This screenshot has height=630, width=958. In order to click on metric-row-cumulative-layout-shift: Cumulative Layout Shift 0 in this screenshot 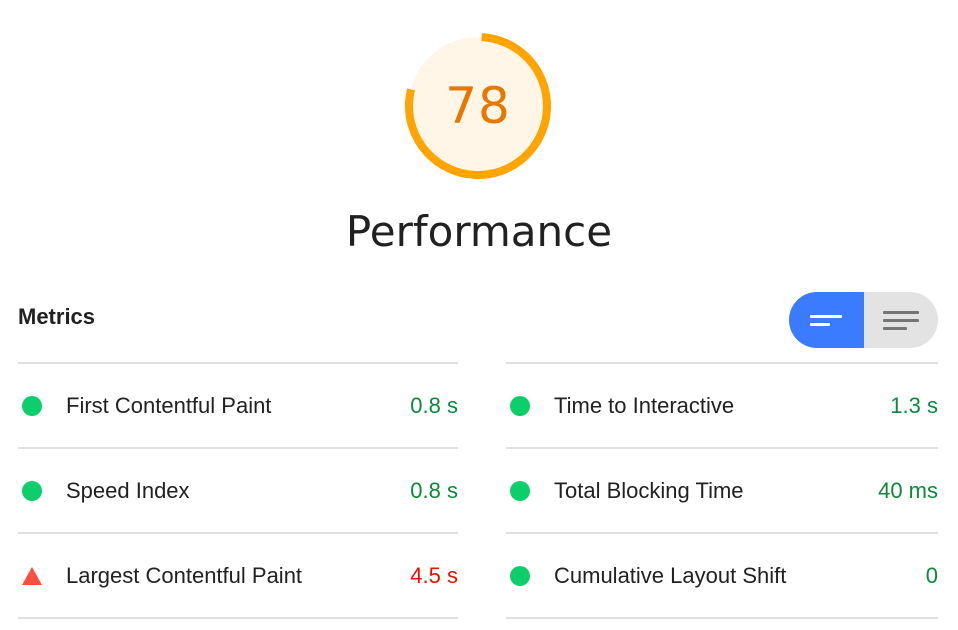, I will do `click(722, 575)`.